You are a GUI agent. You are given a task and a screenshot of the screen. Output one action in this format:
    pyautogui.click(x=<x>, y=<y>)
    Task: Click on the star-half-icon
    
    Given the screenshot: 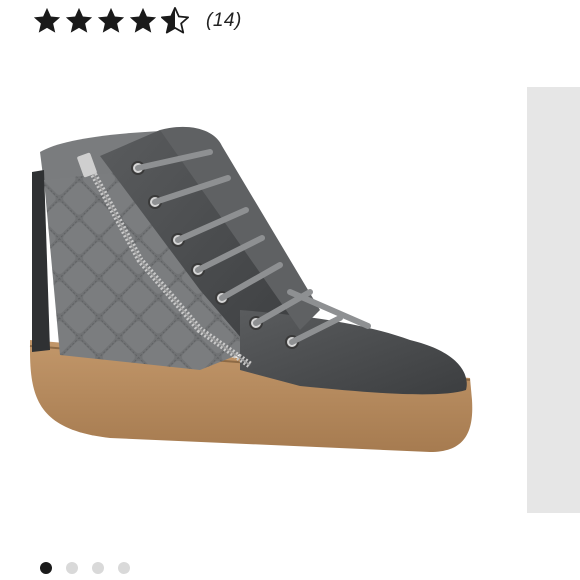 What is the action you would take?
    pyautogui.click(x=175, y=20)
    